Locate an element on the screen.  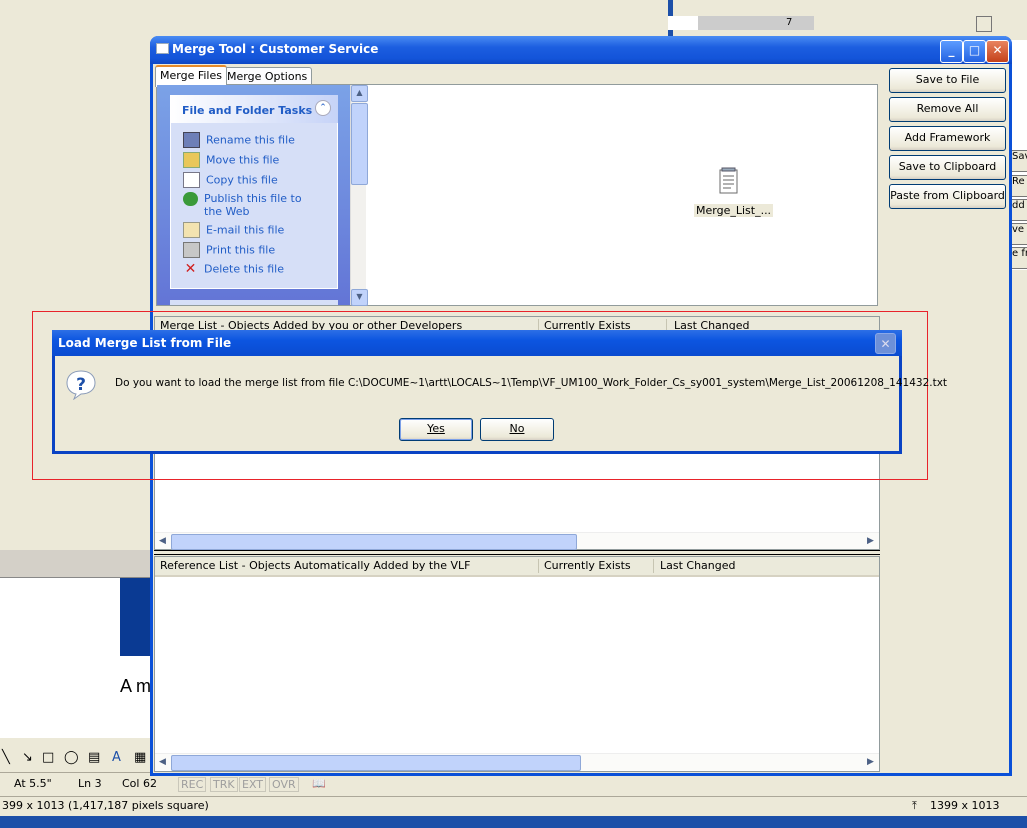
remove-all-button: Remove All is located at coordinates (947, 109).